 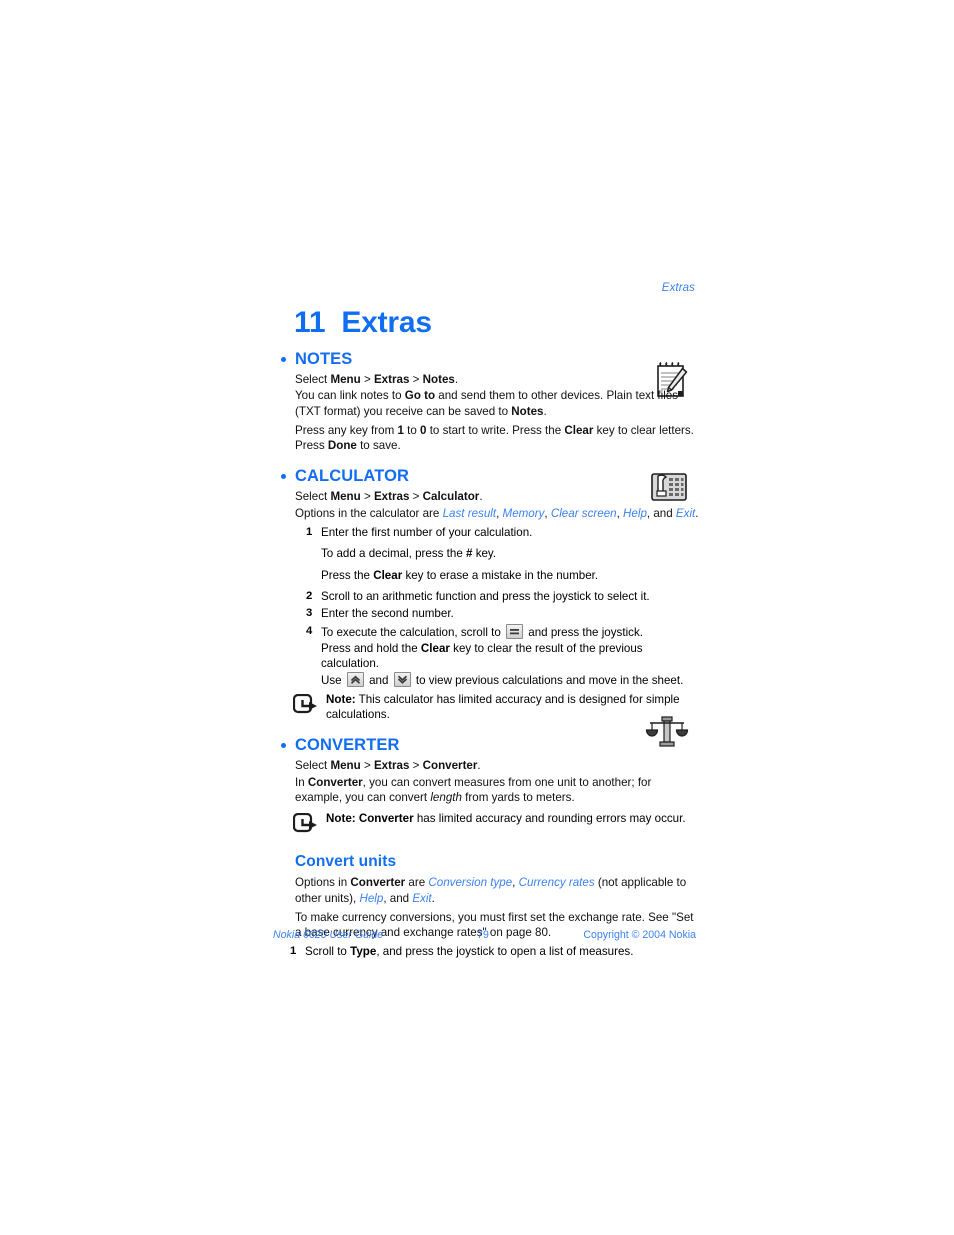 What do you see at coordinates (305, 703) in the screenshot?
I see `note-pointer-icon` at bounding box center [305, 703].